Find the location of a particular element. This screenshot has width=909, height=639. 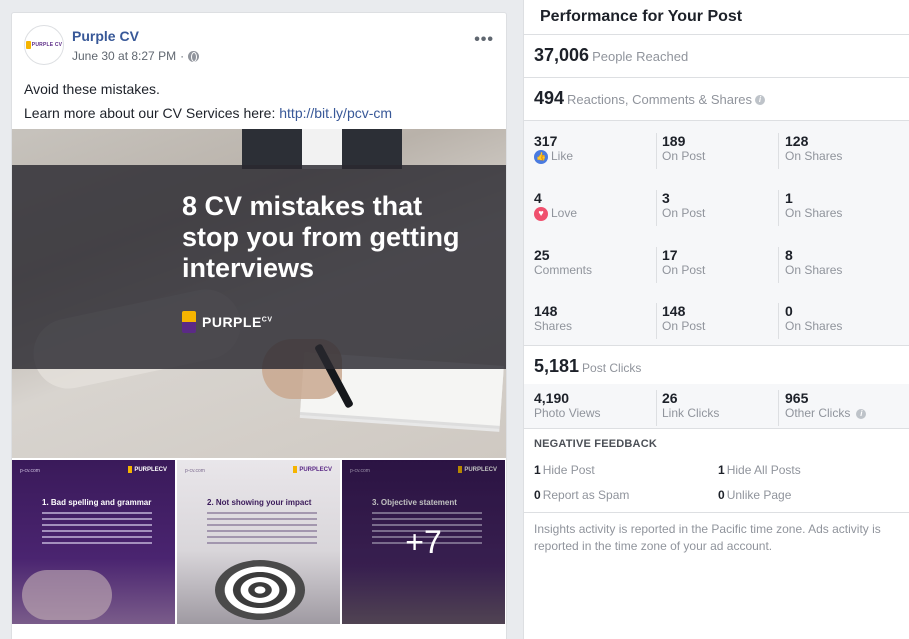

thumb-body-text is located at coordinates (97, 530).